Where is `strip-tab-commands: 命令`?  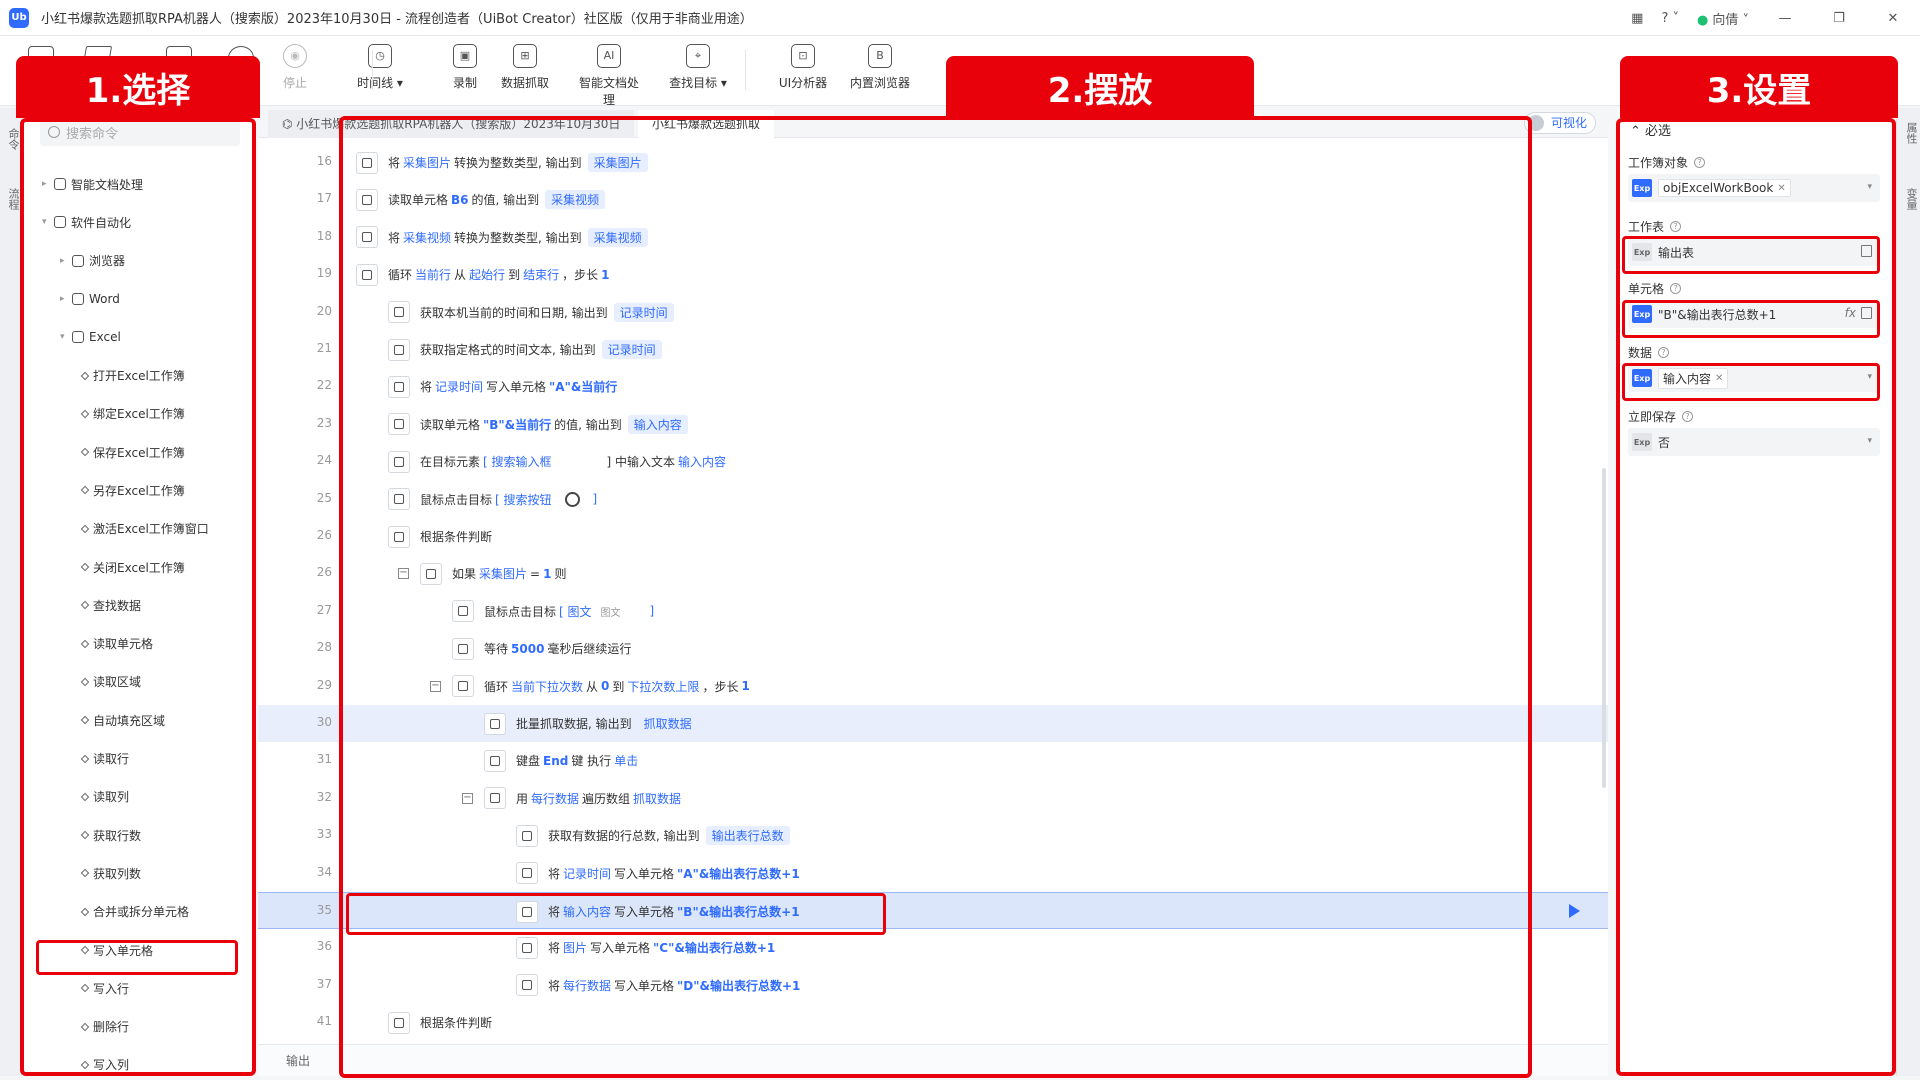 strip-tab-commands: 命令 is located at coordinates (13, 139).